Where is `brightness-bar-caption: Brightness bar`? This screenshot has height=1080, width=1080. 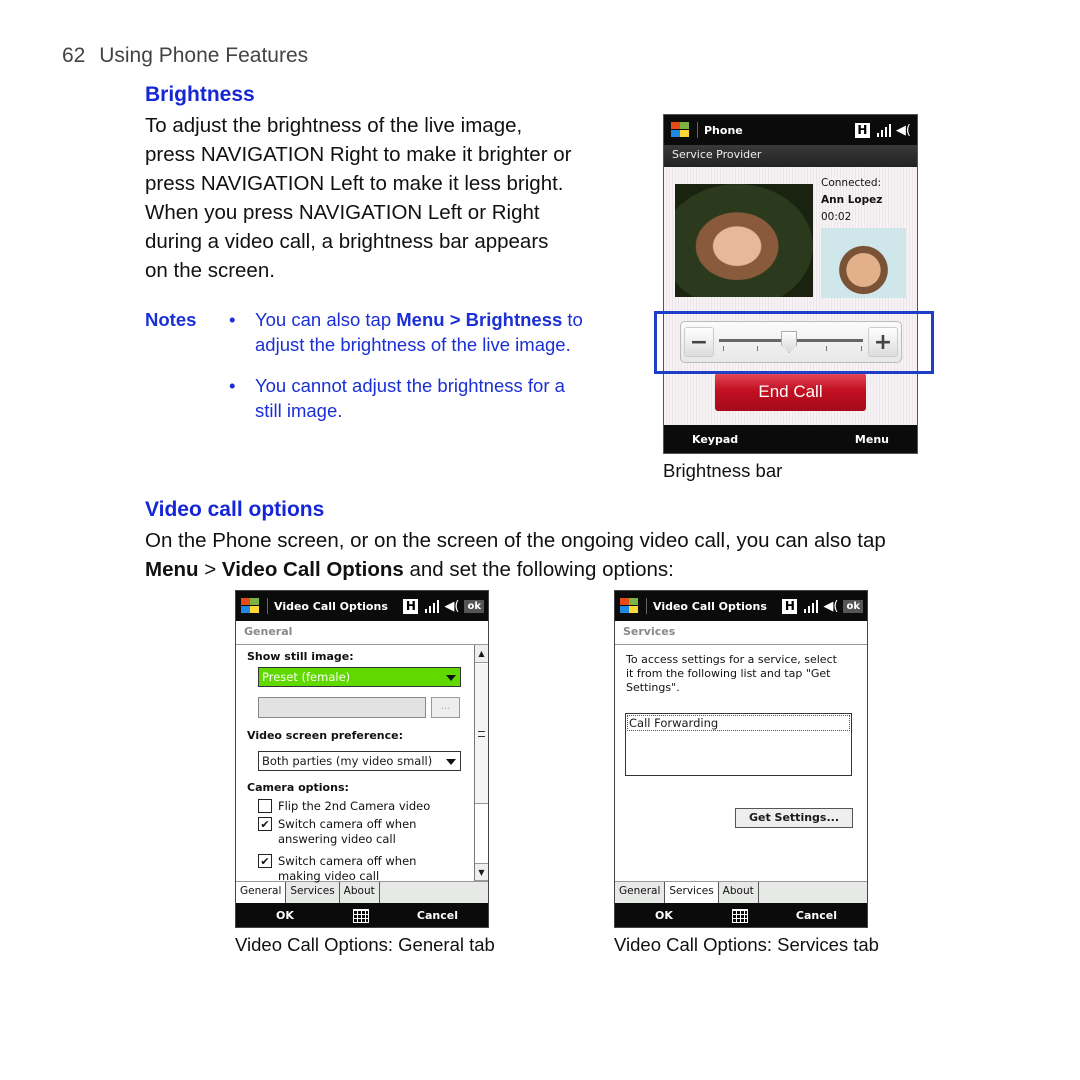
brightness-bar-caption: Brightness bar is located at coordinates (723, 470).